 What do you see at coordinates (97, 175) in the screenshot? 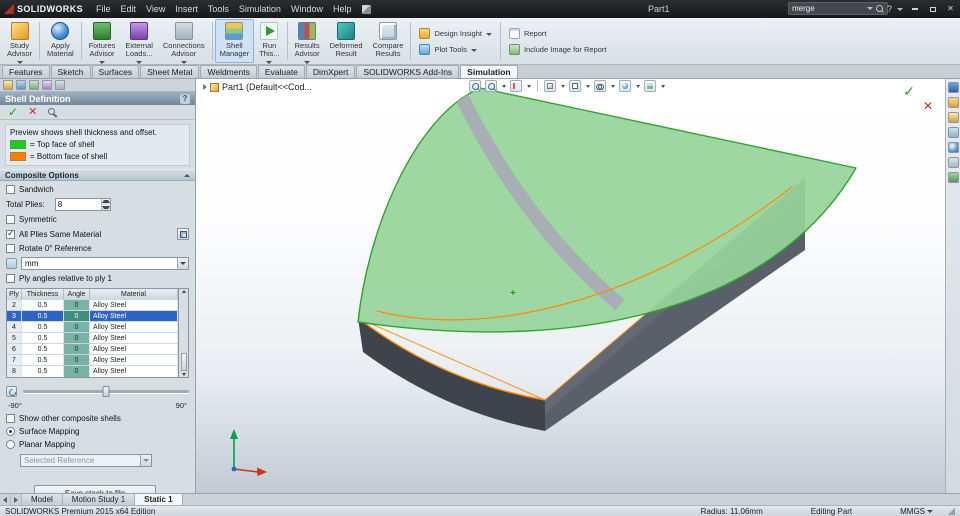
I see `composite-options-header: Composite Options` at bounding box center [97, 175].